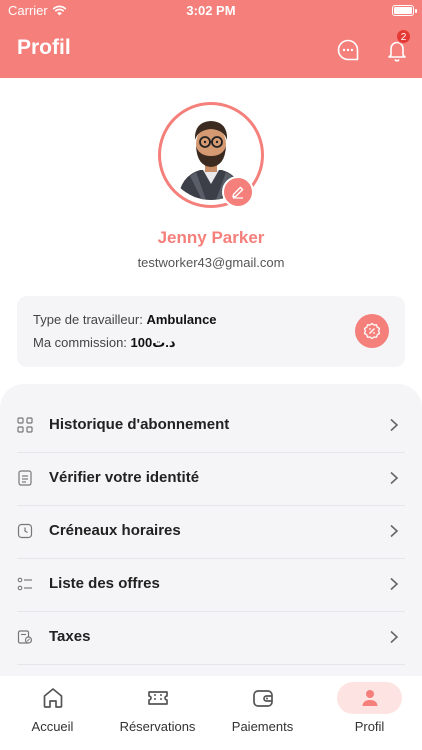  I want to click on tab-label: Profil, so click(369, 726).